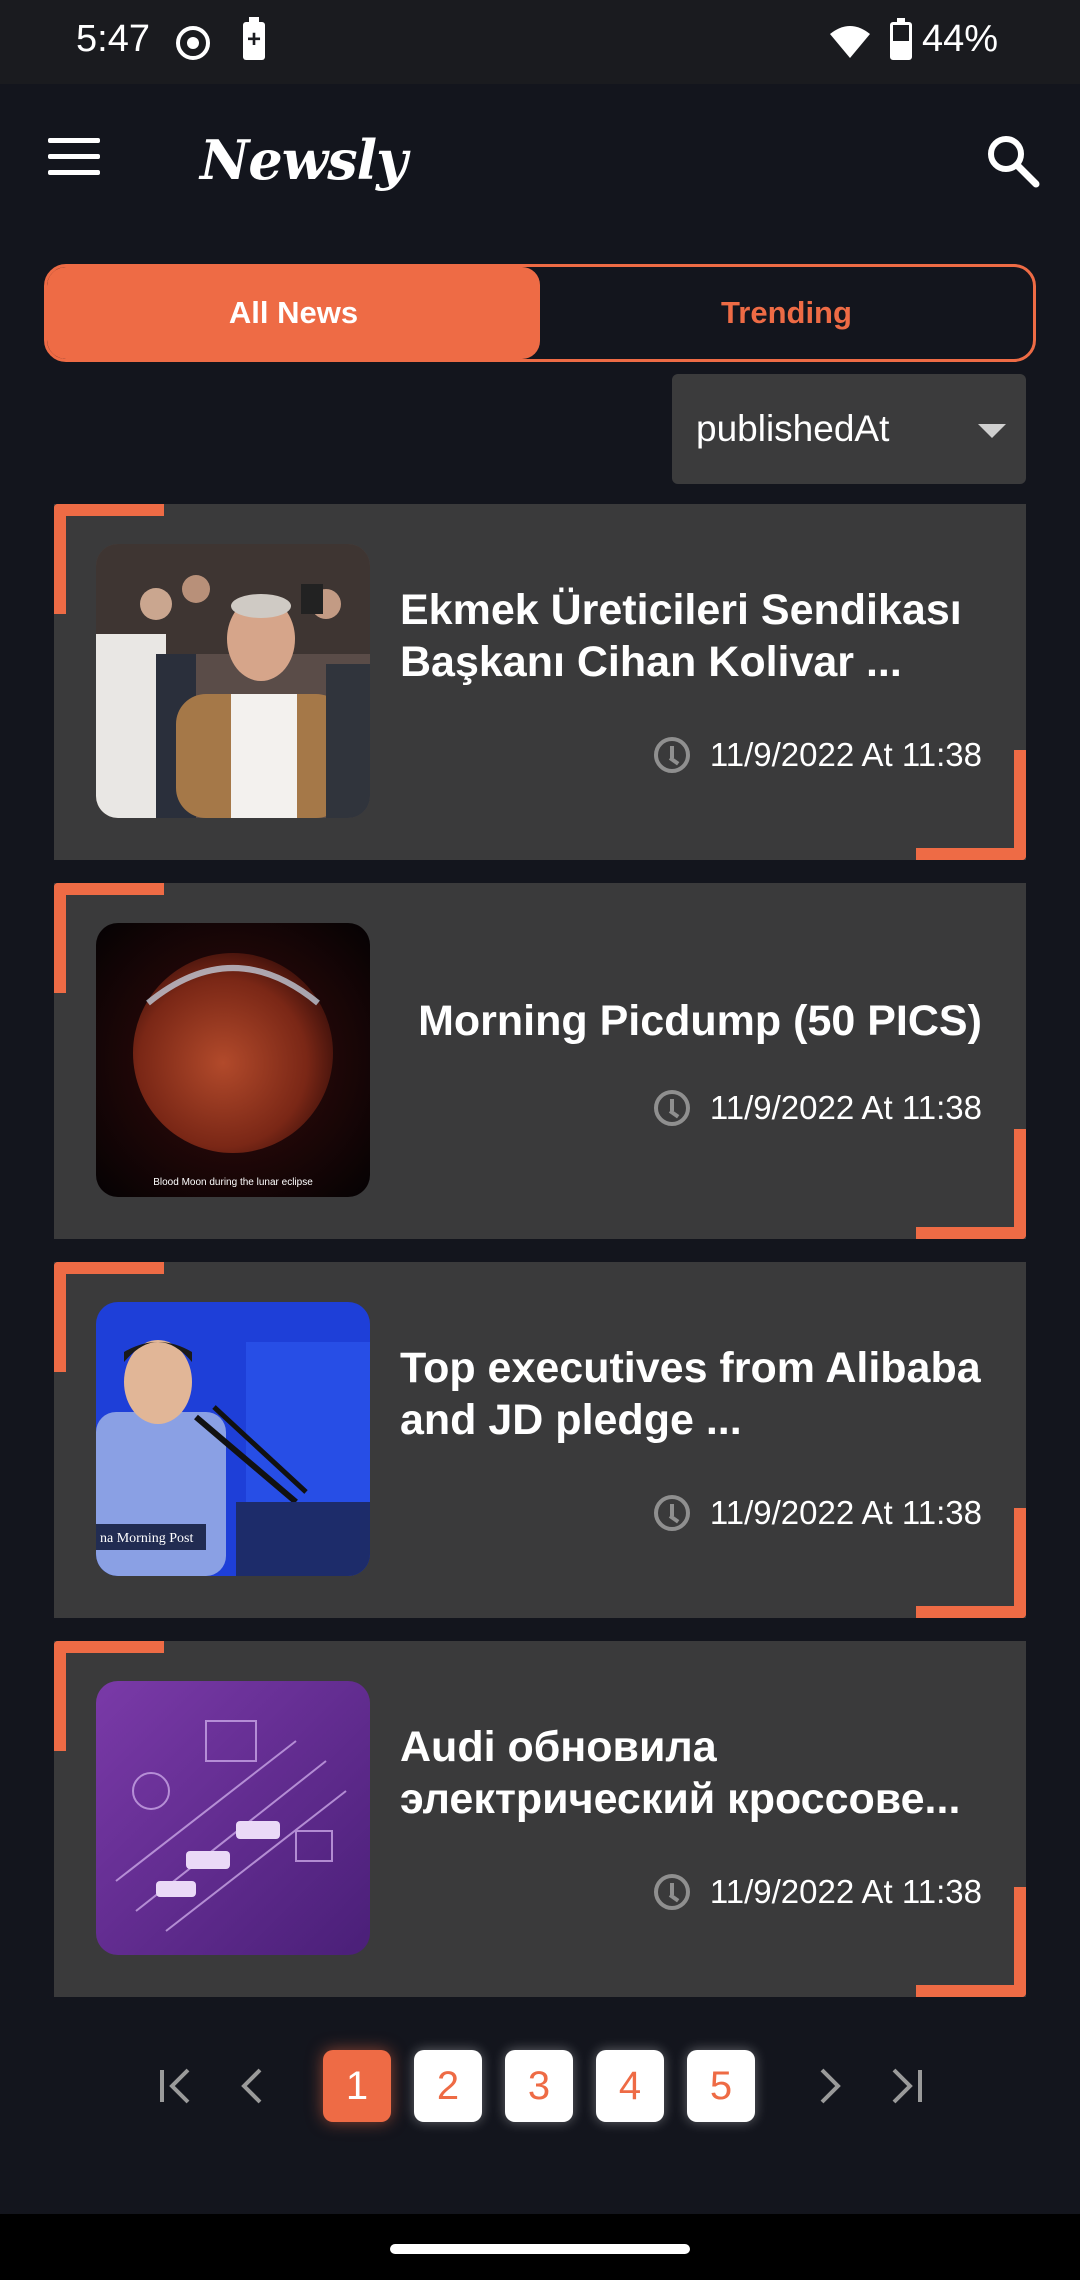  What do you see at coordinates (721, 2086) in the screenshot?
I see `page-button: 5` at bounding box center [721, 2086].